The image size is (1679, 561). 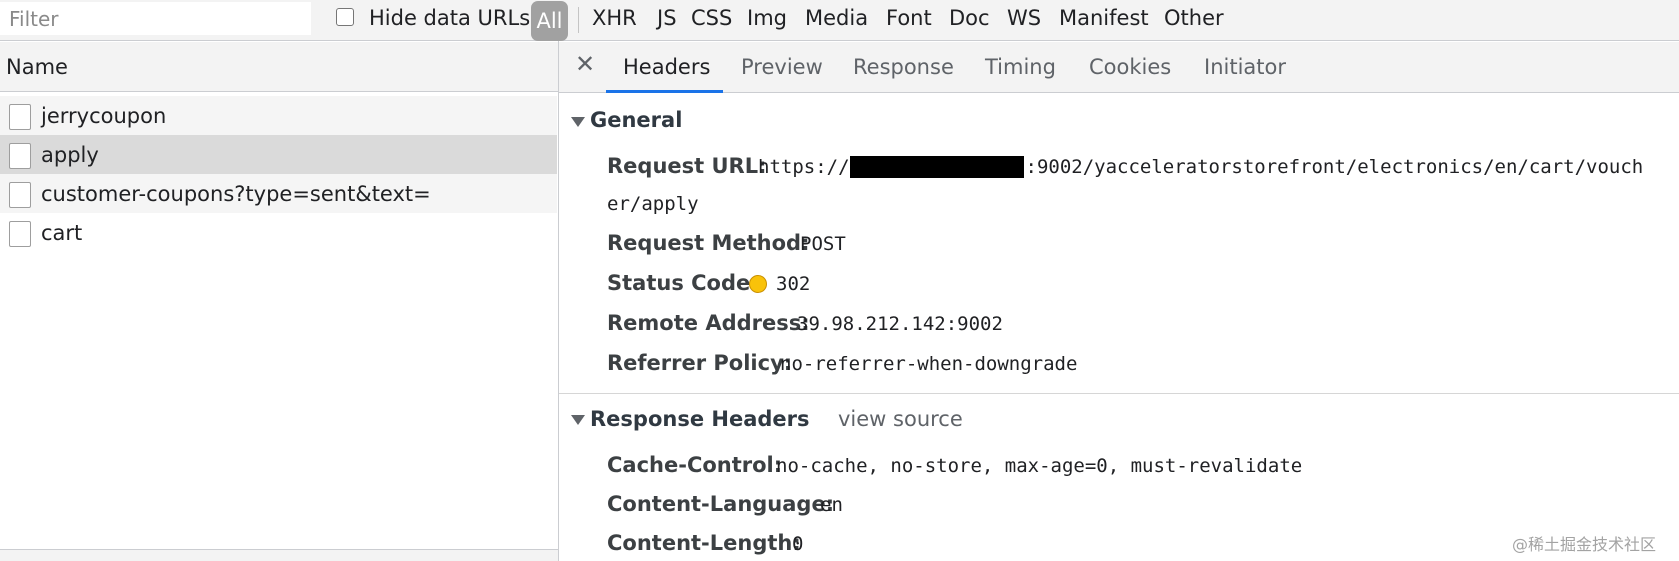 I want to click on status-code-label: Status Code:, so click(x=683, y=283).